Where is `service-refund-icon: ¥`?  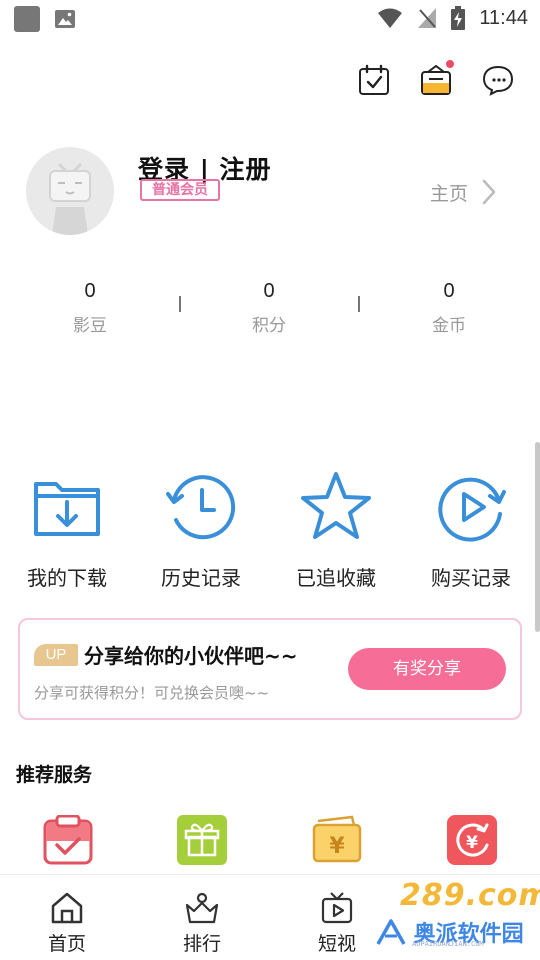
service-refund-icon: ¥ is located at coordinates (472, 840).